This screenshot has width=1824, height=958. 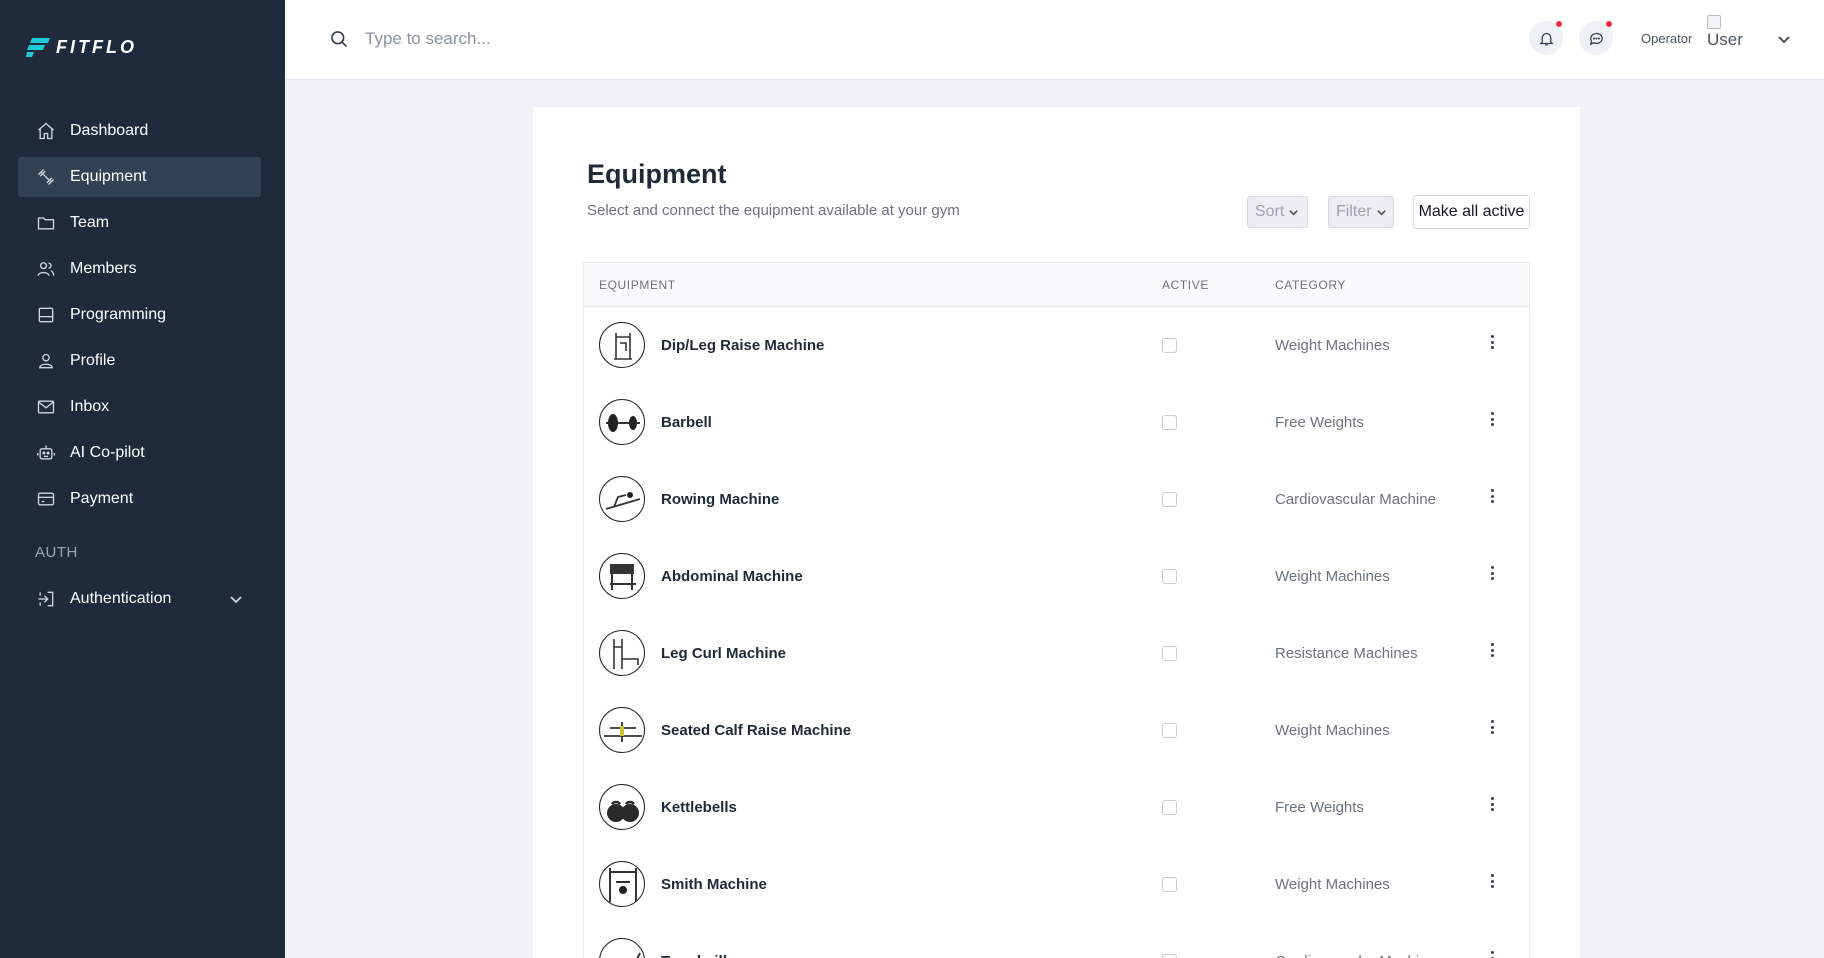 What do you see at coordinates (1056, 422) in the screenshot?
I see `table-row: Barbell Free Weights` at bounding box center [1056, 422].